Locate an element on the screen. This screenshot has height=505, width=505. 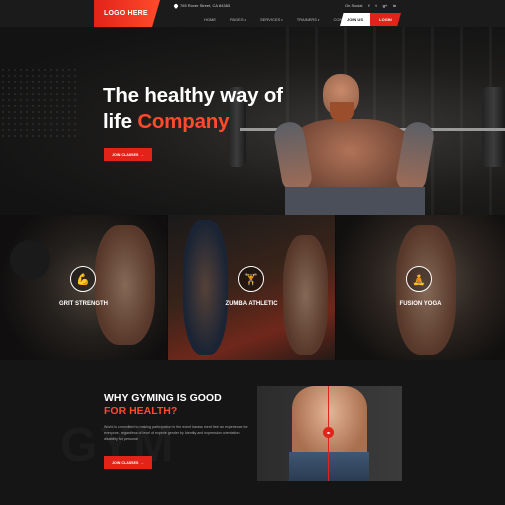
class-card-fusion-yoga: 🧘 FUSION YOGA is located at coordinates (420, 287).